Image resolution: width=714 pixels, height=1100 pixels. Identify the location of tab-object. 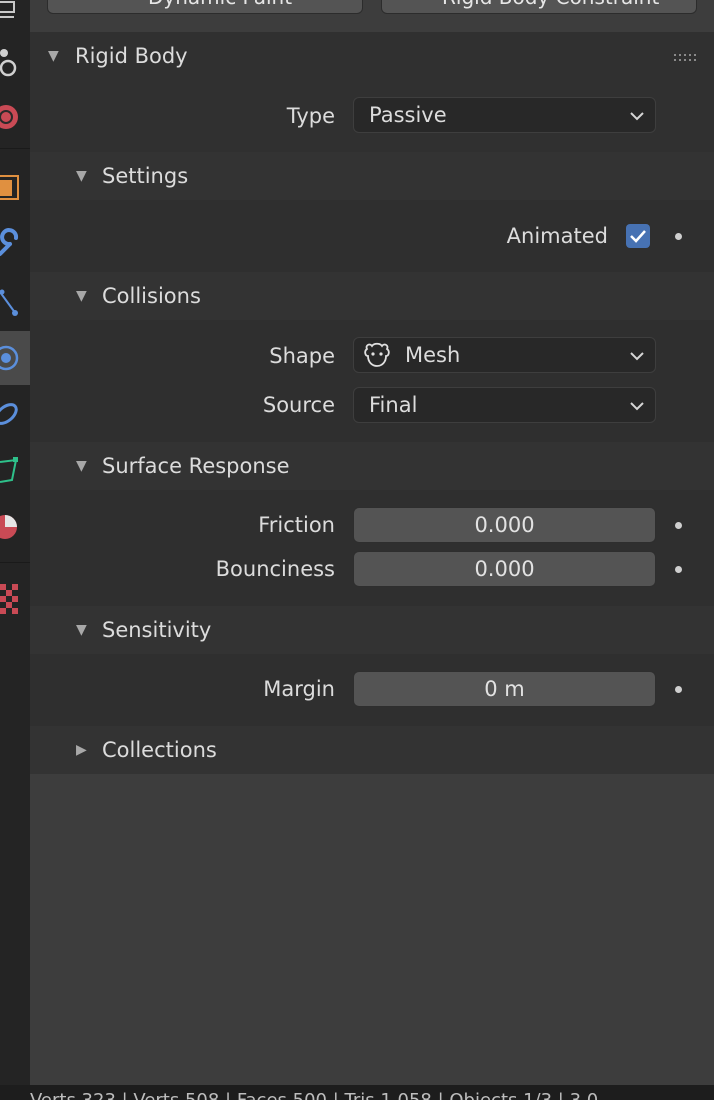
(15, 188).